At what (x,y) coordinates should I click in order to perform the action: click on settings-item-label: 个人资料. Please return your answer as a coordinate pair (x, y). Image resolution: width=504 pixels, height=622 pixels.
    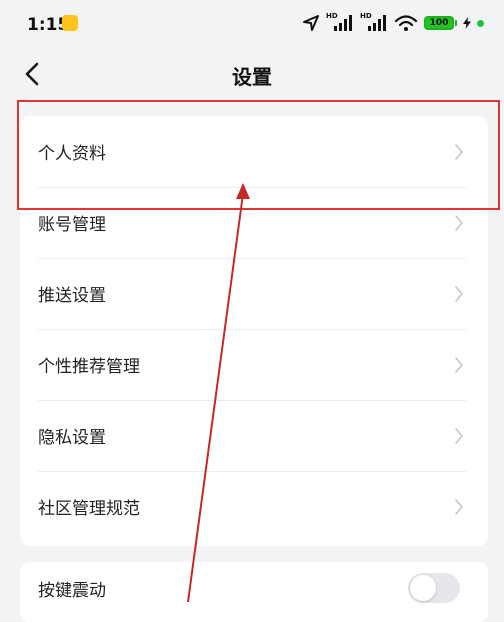
    Looking at the image, I should click on (72, 154).